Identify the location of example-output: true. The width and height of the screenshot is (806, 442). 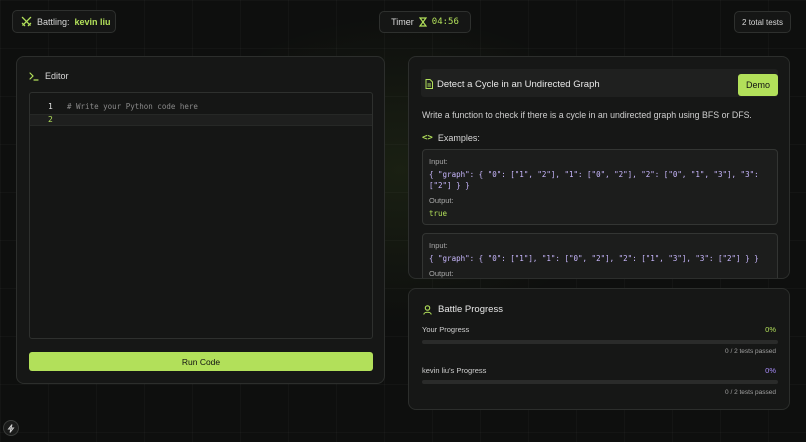
(438, 213).